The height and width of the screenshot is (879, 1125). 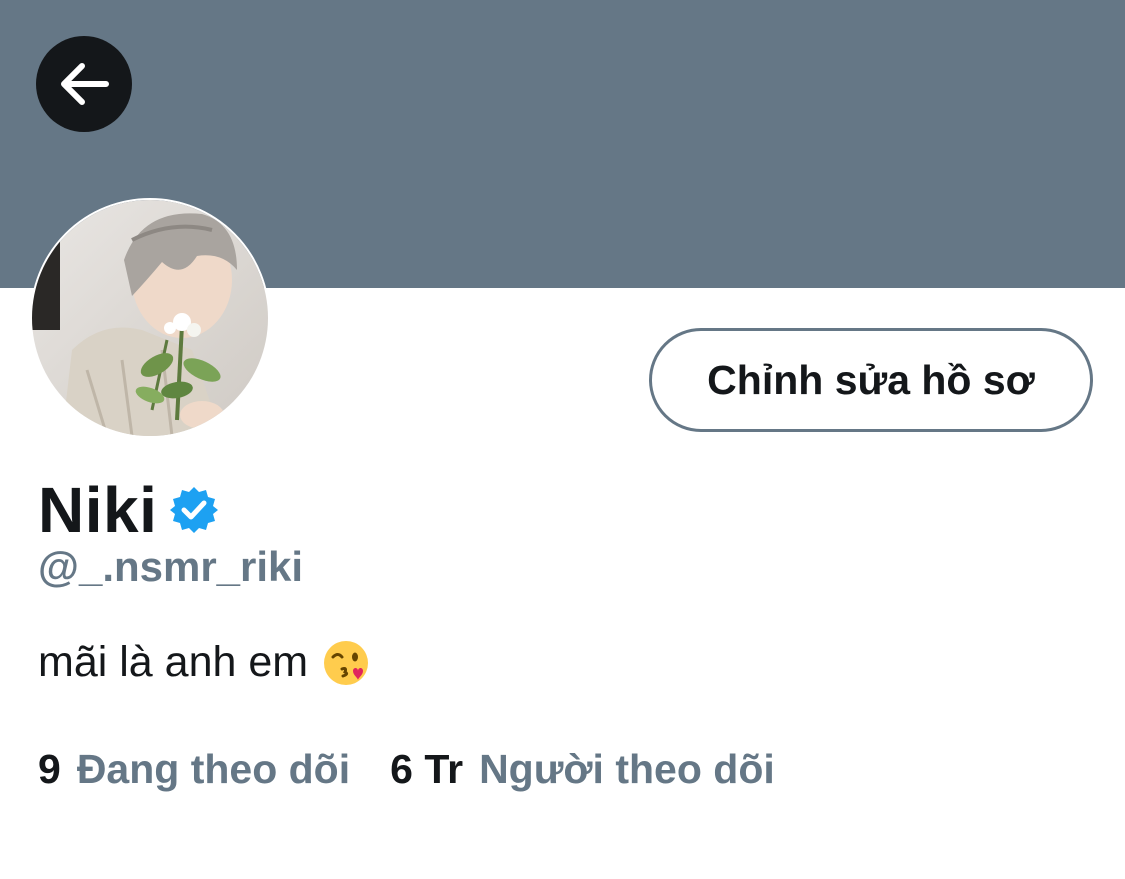 I want to click on profile-handle: @_.nsmr_riki, so click(x=171, y=566).